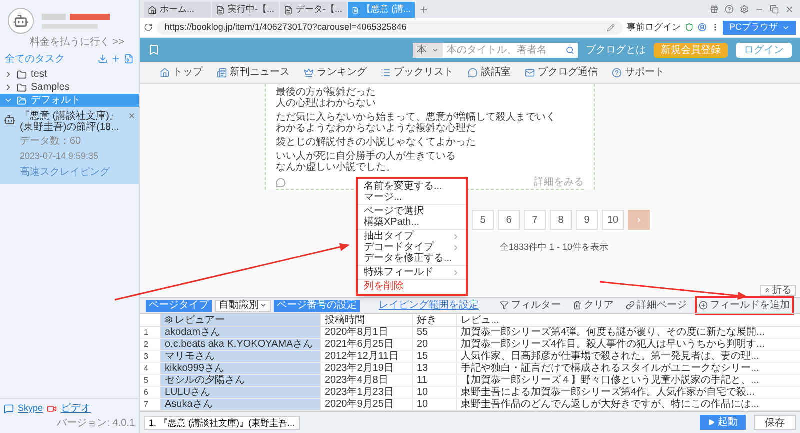 The image size is (800, 433). What do you see at coordinates (65, 173) in the screenshot?
I see `task-mode: 高速スクレイピング` at bounding box center [65, 173].